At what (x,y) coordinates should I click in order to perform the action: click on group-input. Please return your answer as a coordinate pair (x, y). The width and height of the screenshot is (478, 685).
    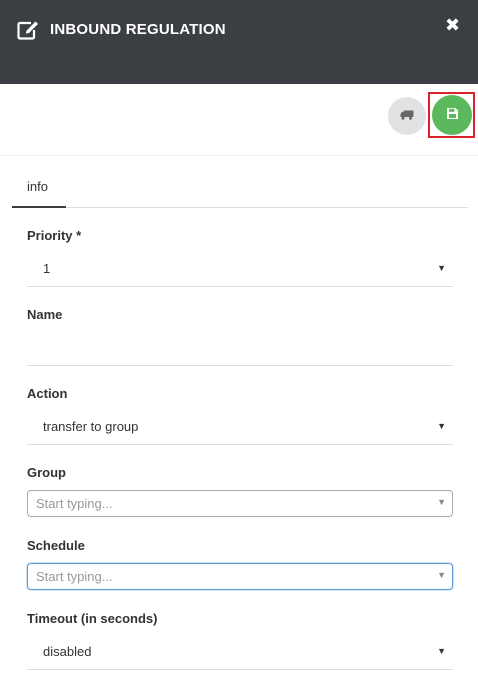
    Looking at the image, I should click on (228, 503).